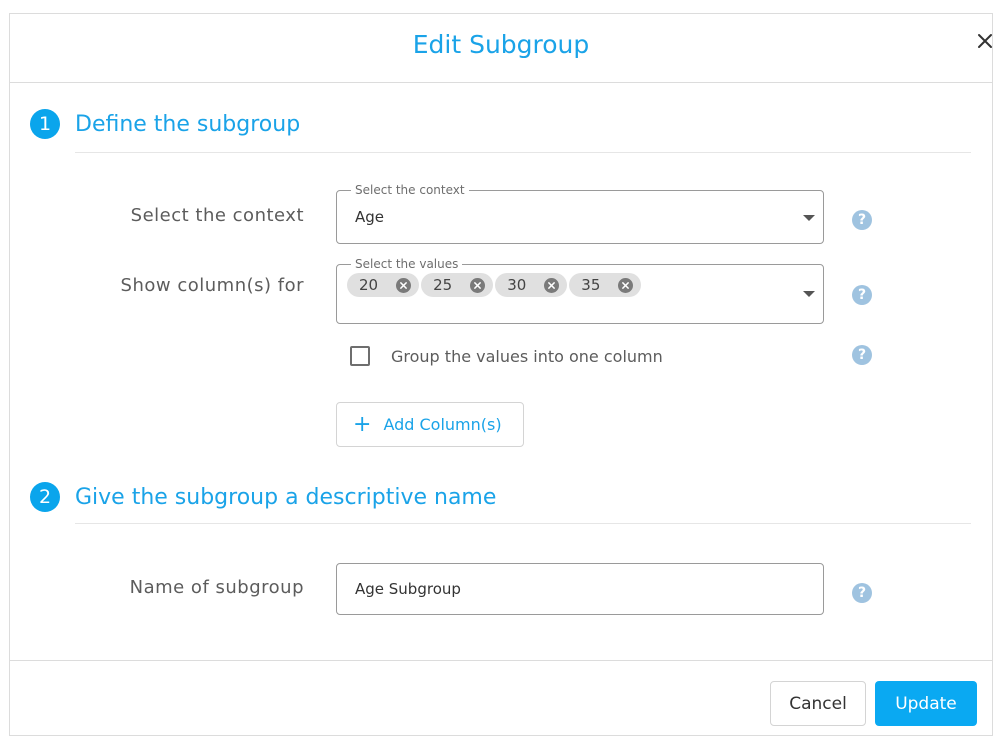 This screenshot has width=1003, height=744. I want to click on value-chips: 20 25 30 35, so click(494, 285).